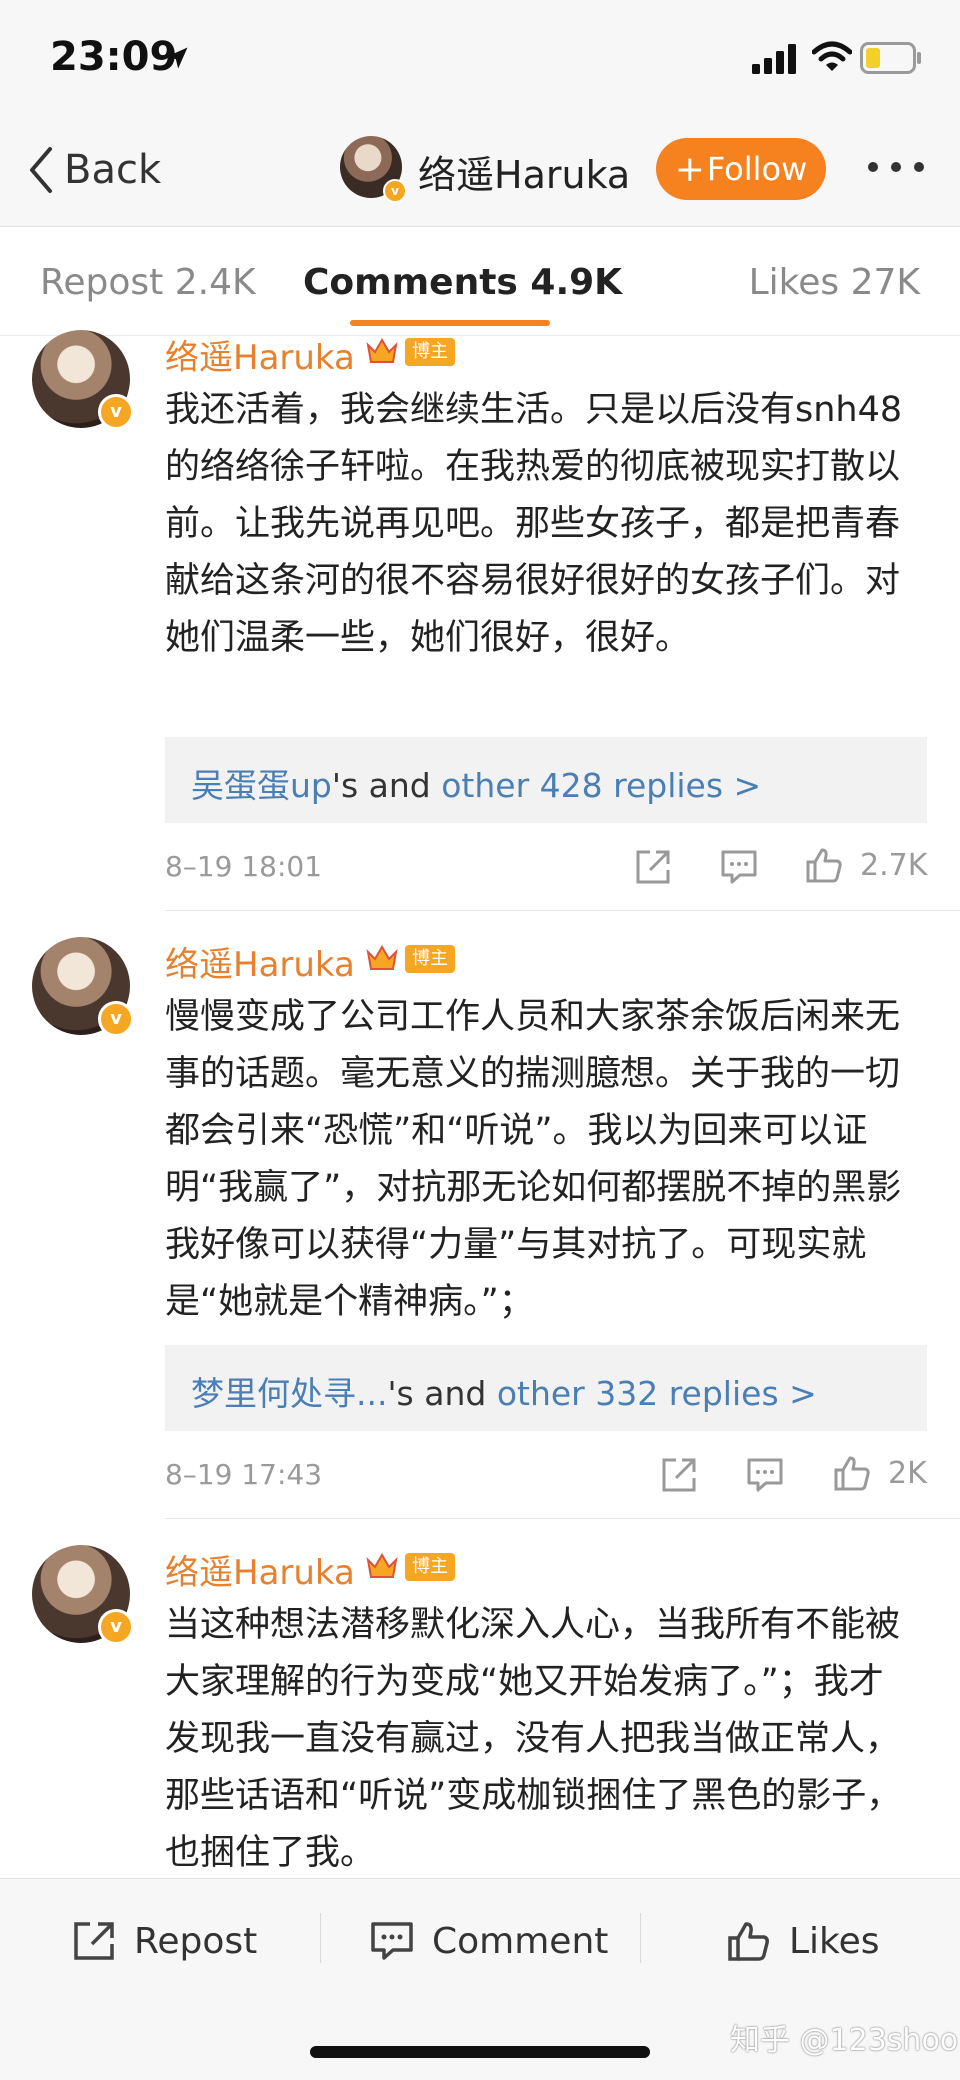 This screenshot has height=2080, width=960. What do you see at coordinates (113, 170) in the screenshot?
I see `back-label: Back` at bounding box center [113, 170].